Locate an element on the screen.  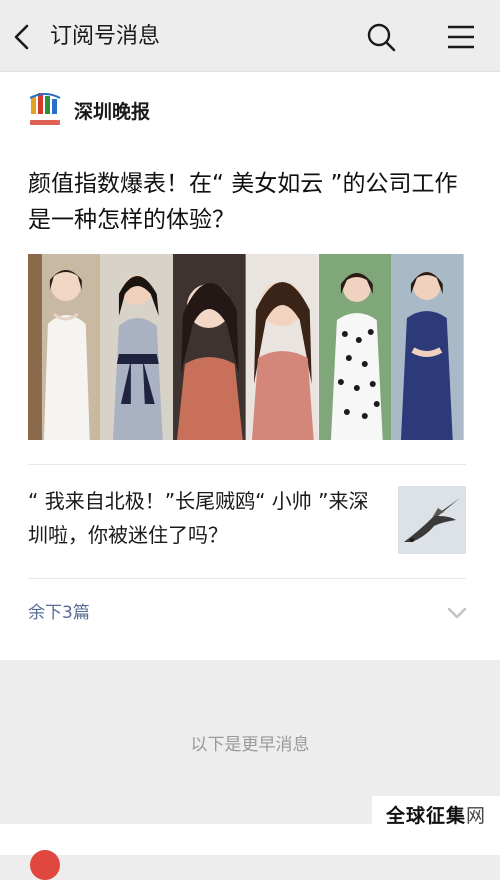
more-articles-label: 余下3篇 is located at coordinates (59, 613).